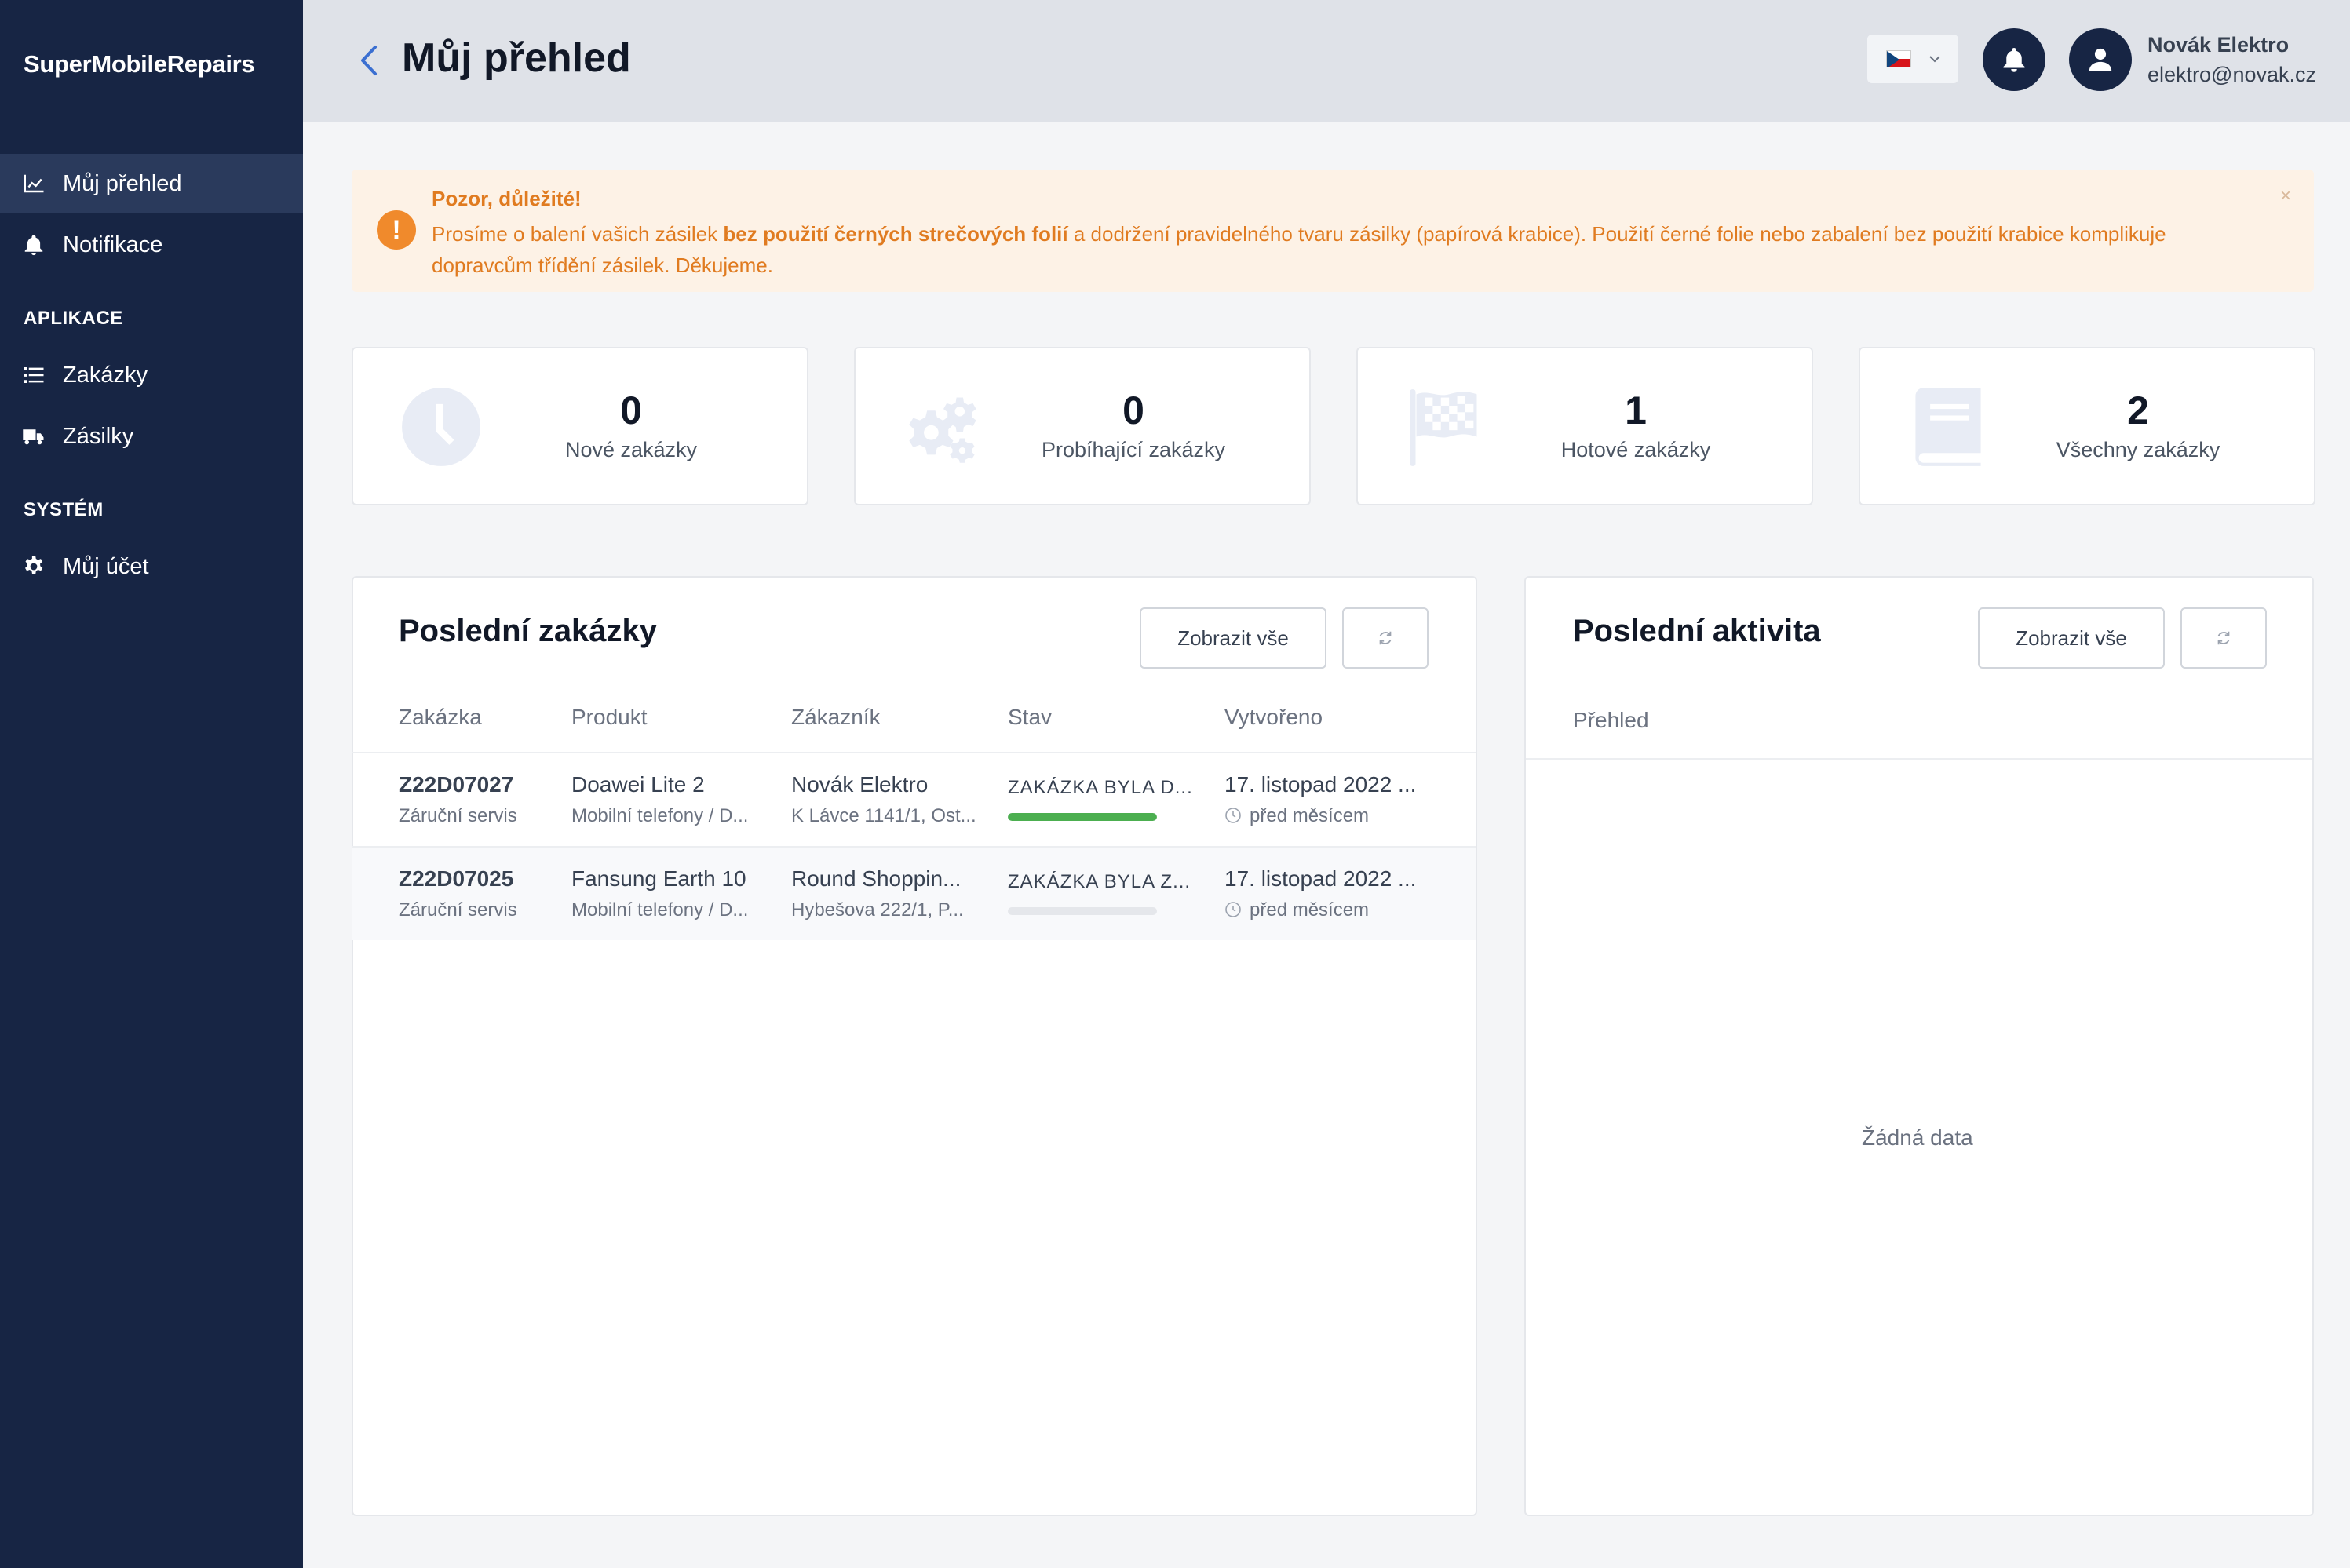  What do you see at coordinates (151, 436) in the screenshot?
I see `sidebar-item-shipments: Zásilky` at bounding box center [151, 436].